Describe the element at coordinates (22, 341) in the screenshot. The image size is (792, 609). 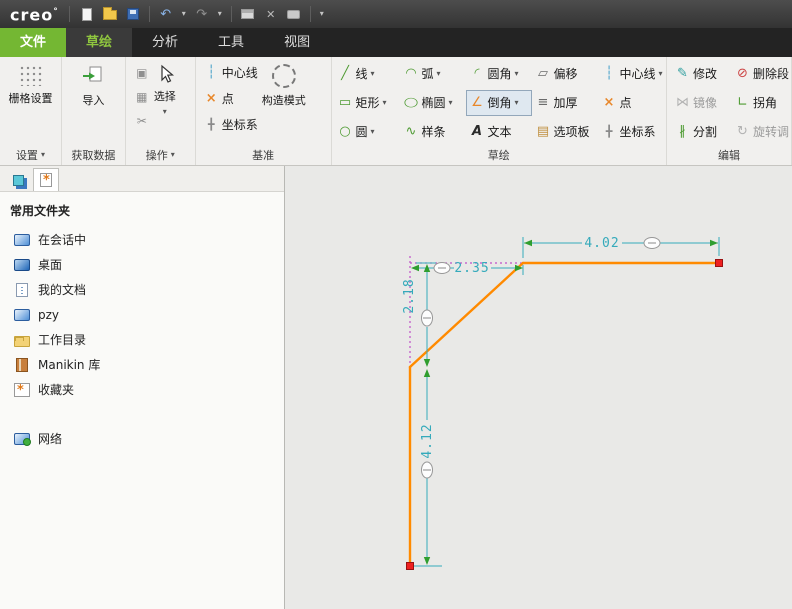
I see `folder-icon` at that location.